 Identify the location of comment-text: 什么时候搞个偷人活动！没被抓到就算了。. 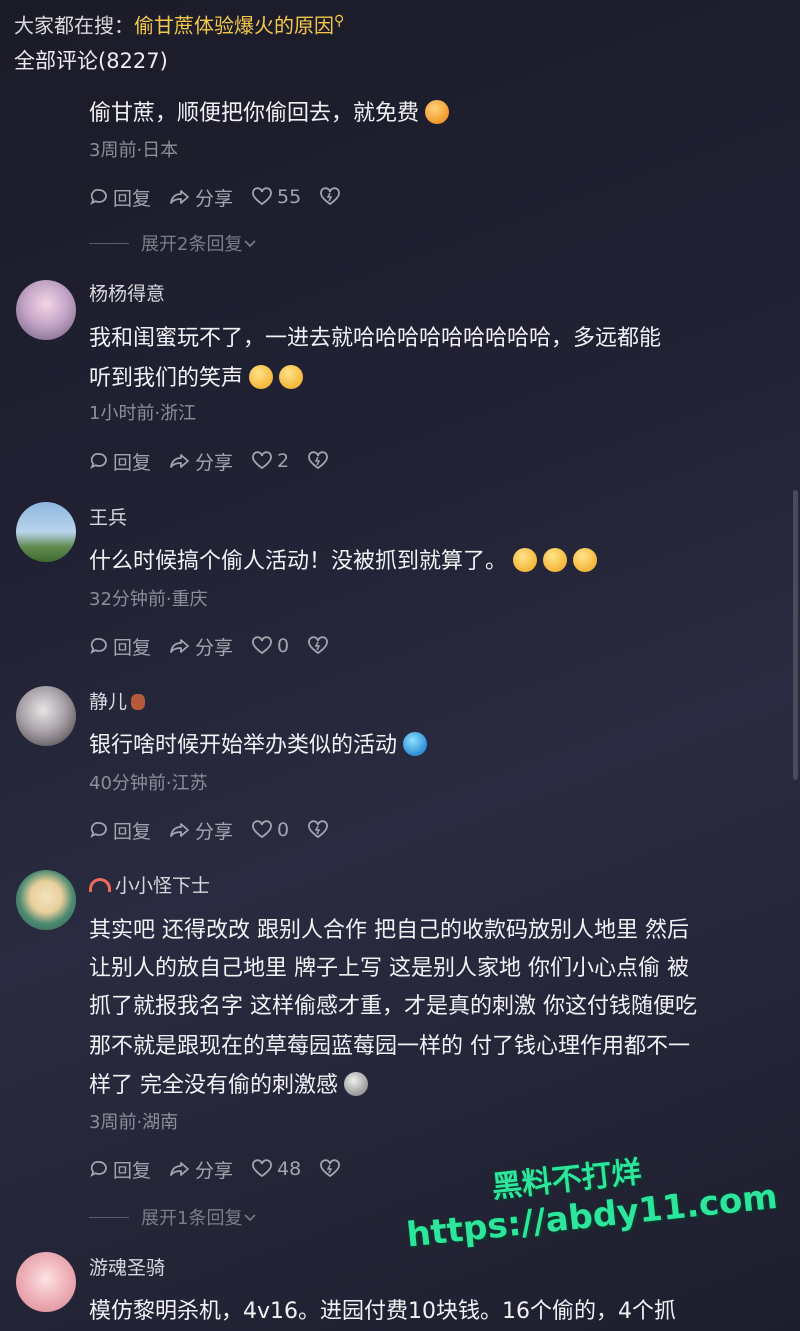
(436, 561).